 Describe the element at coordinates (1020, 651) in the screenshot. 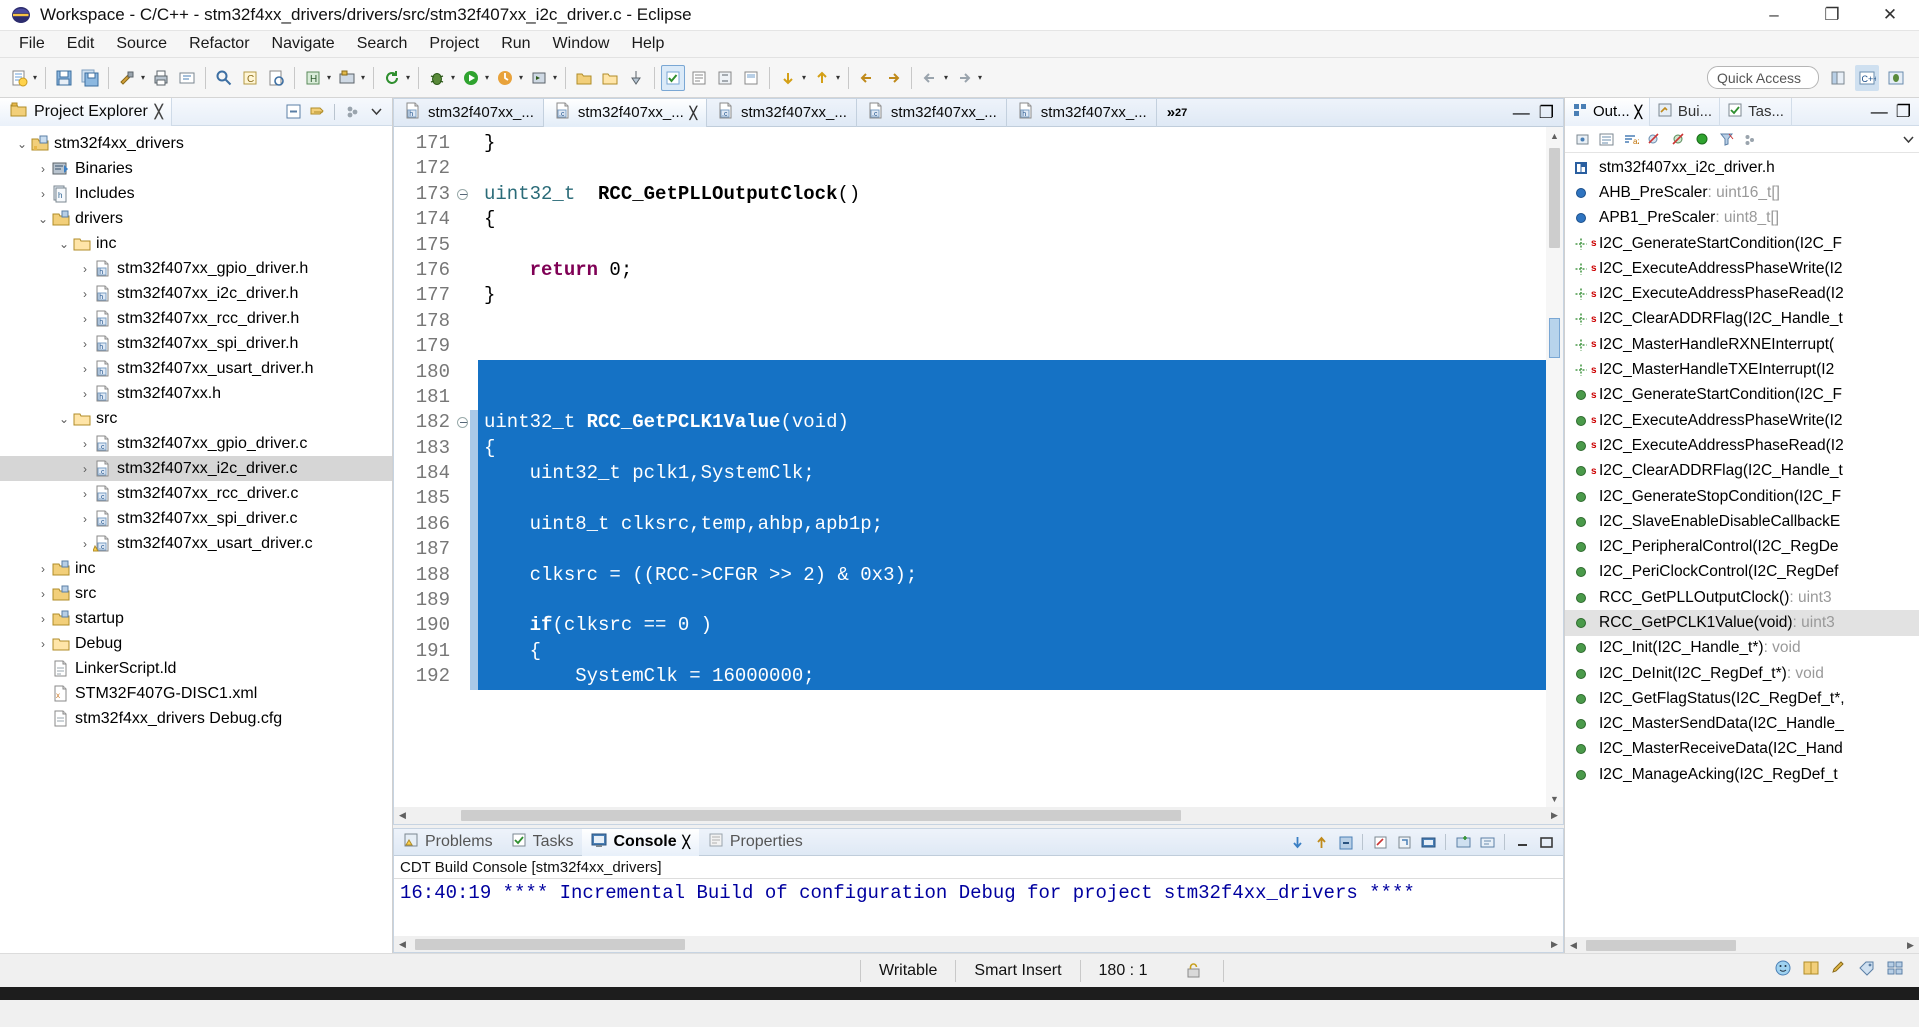

I see `code-line: {` at that location.